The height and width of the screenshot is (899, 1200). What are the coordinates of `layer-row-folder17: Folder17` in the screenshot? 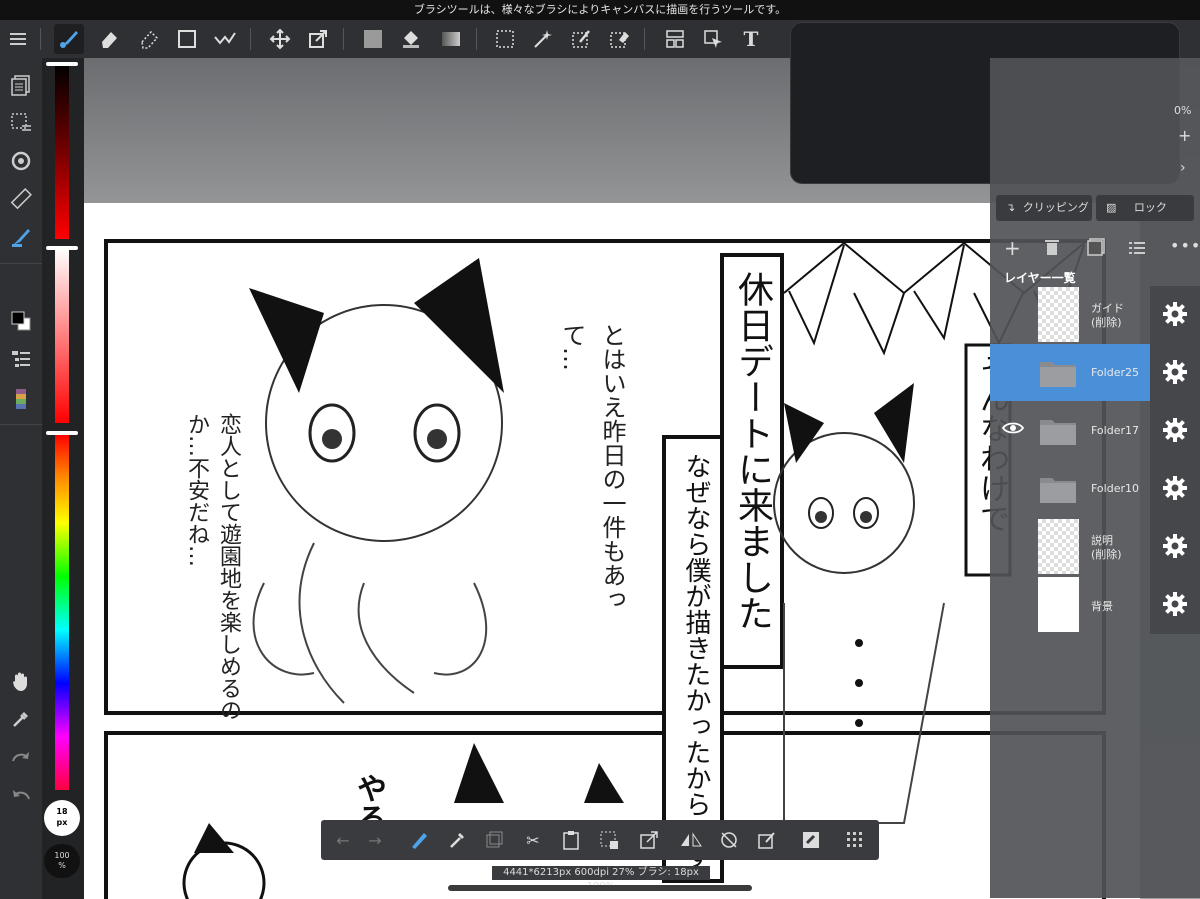 It's located at (1070, 430).